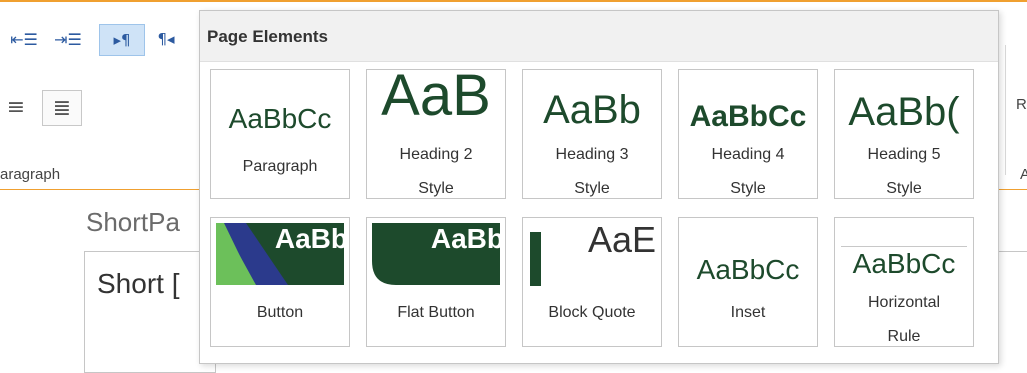  Describe the element at coordinates (436, 98) in the screenshot. I see `style-sample: AaB` at that location.